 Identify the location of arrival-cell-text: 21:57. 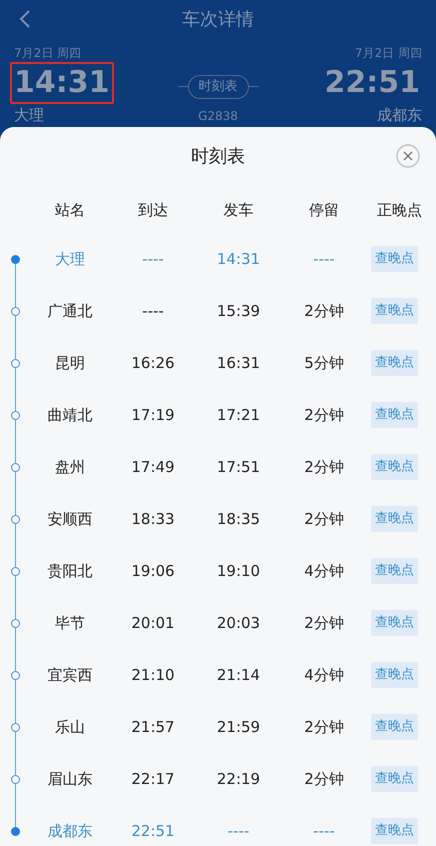
(153, 727).